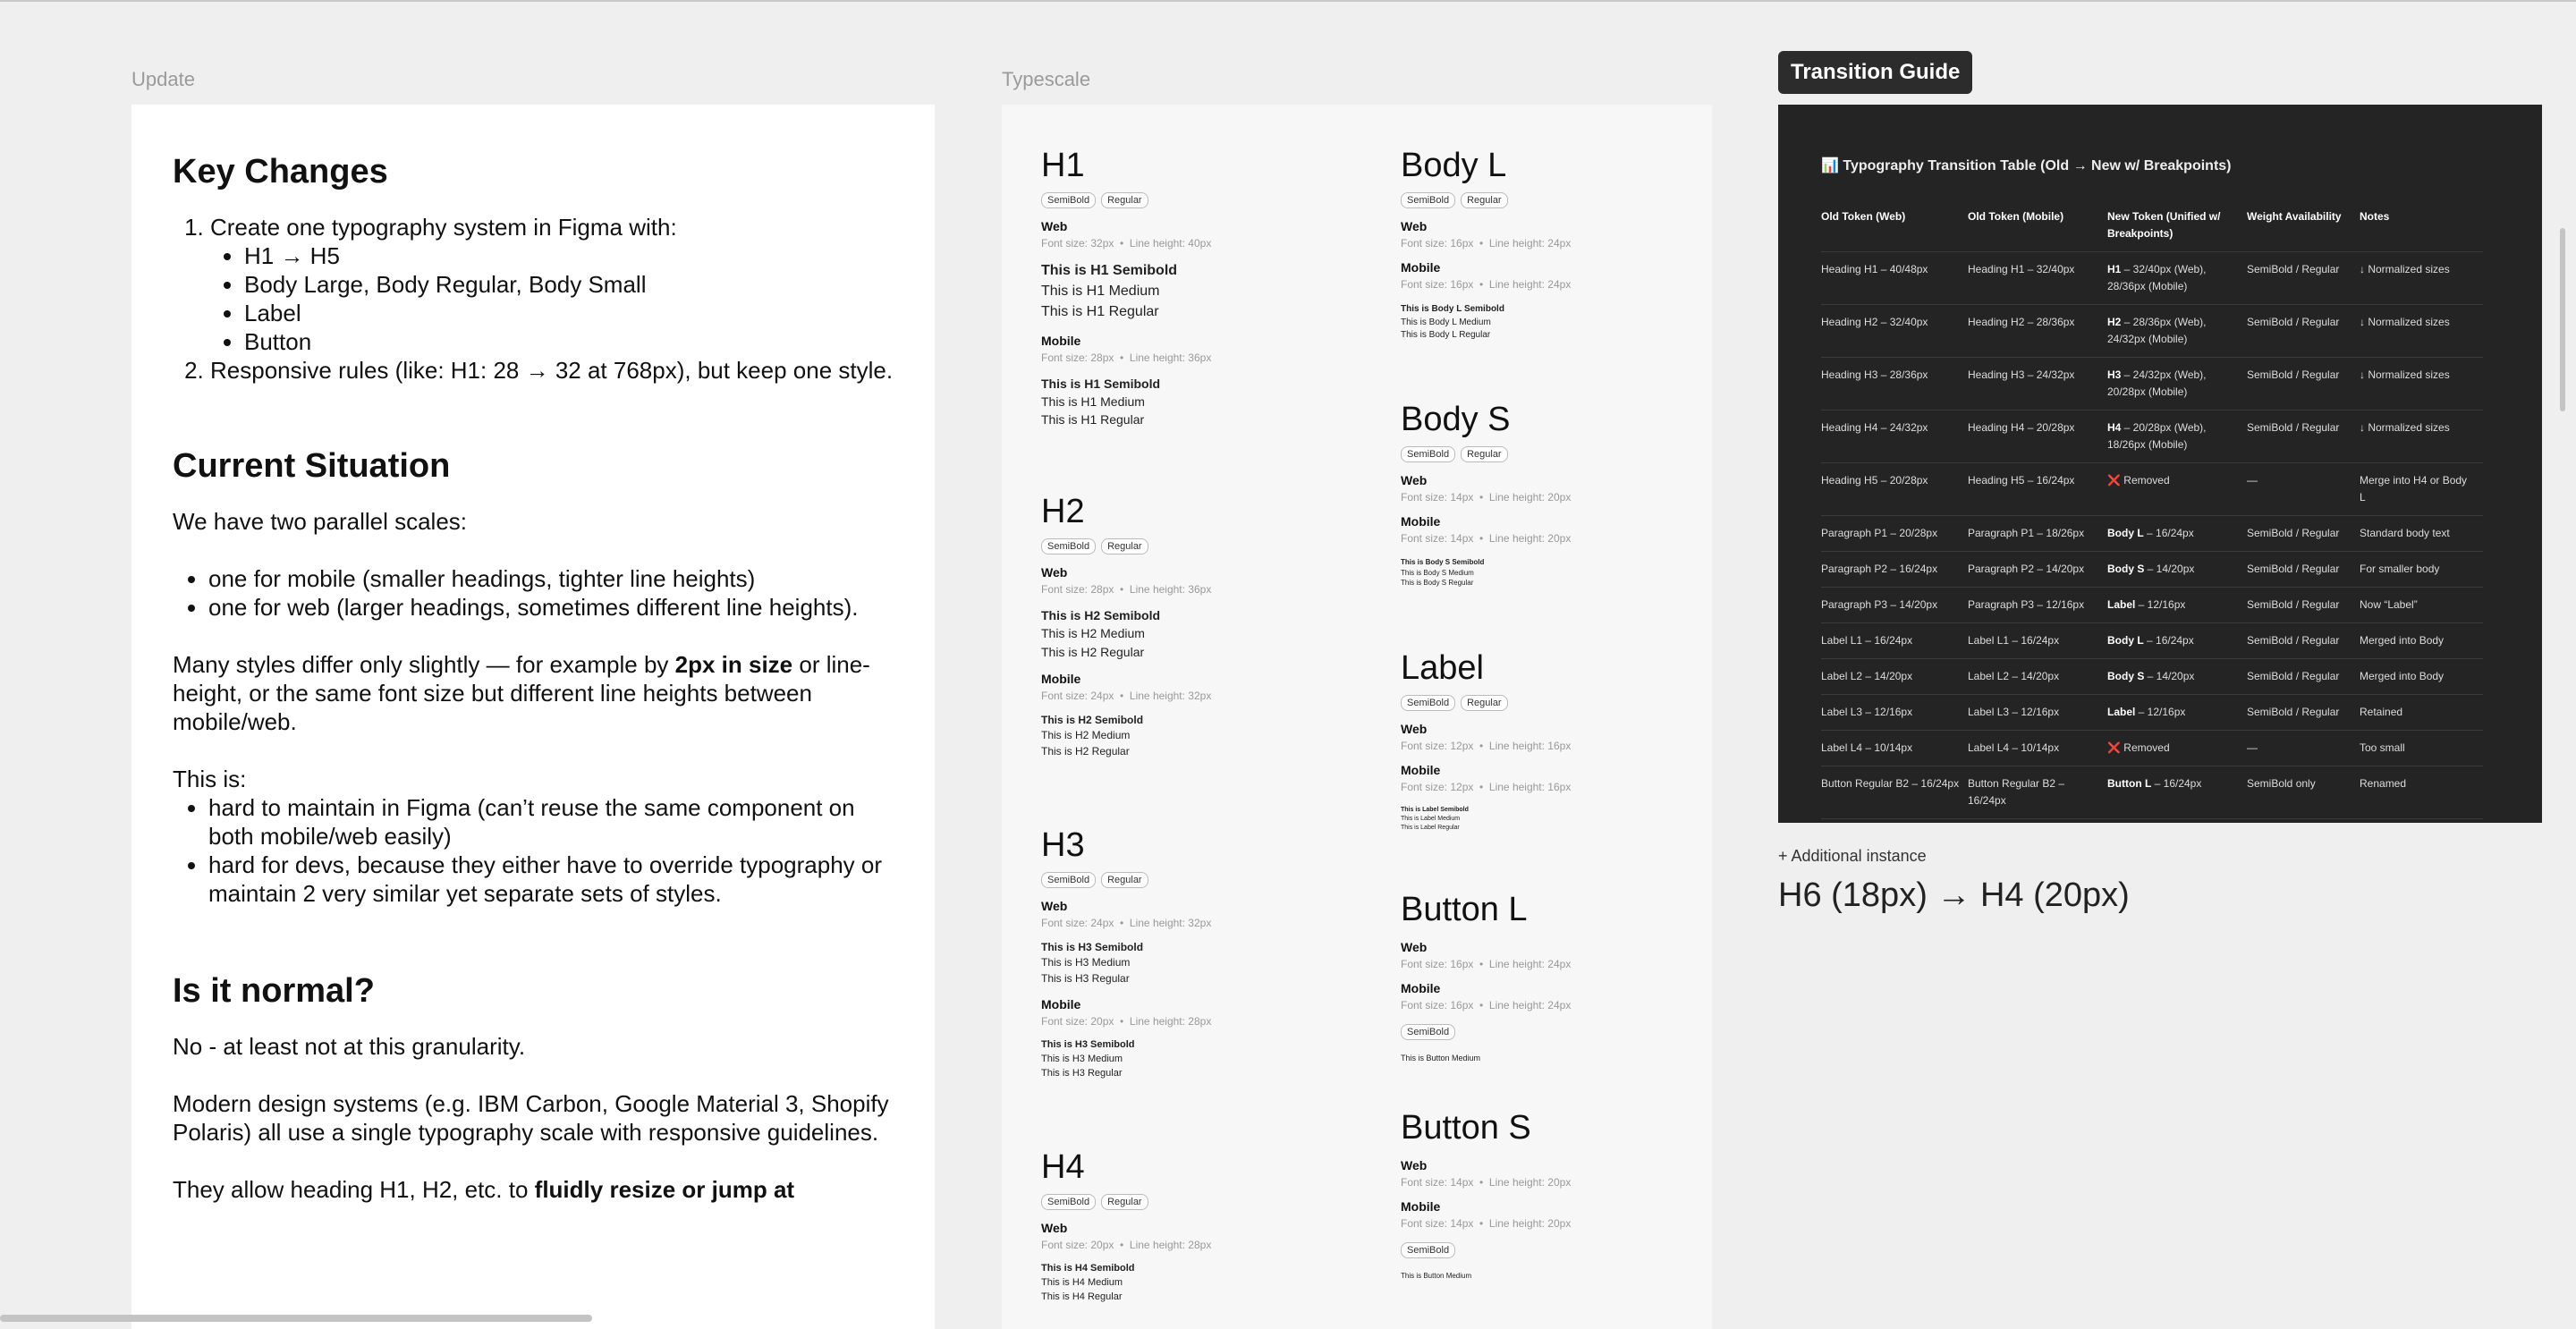  What do you see at coordinates (1170, 1021) in the screenshot?
I see `line-height: Line height: 28px` at bounding box center [1170, 1021].